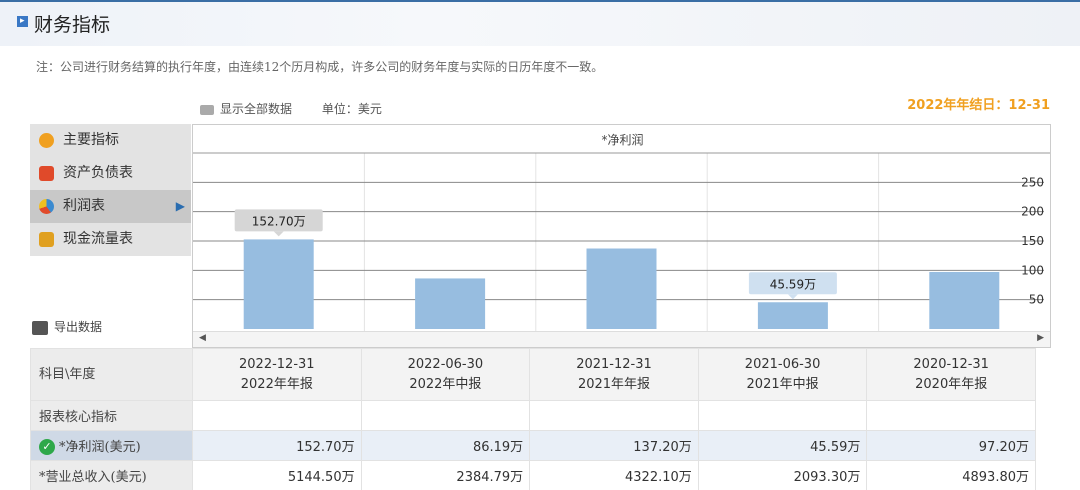  Describe the element at coordinates (207, 109) in the screenshot. I see `comment-icon` at that location.